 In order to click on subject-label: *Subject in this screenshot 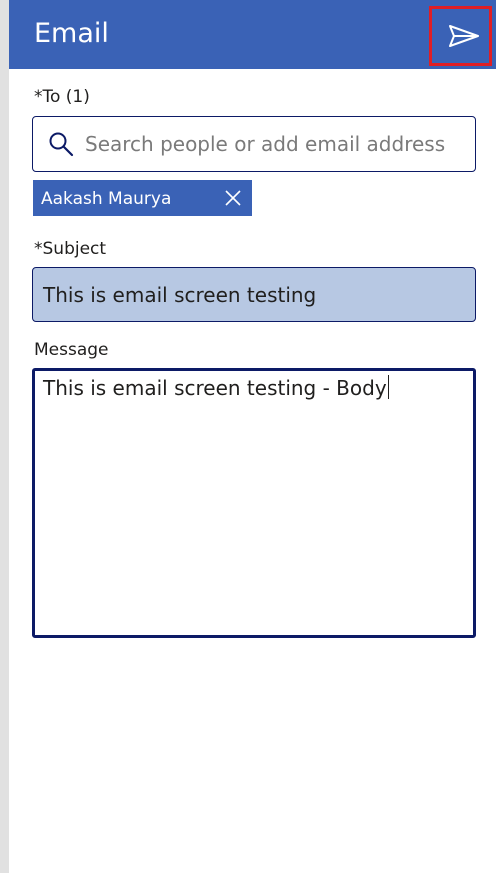, I will do `click(70, 249)`.